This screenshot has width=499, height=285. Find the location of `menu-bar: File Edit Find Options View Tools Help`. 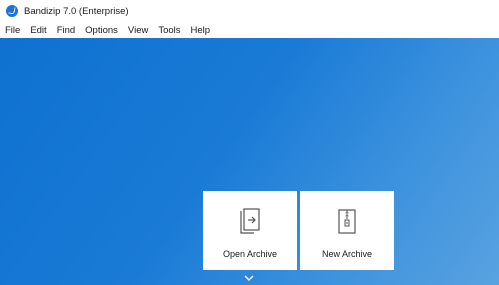

menu-bar: File Edit Find Options View Tools Help is located at coordinates (249, 30).